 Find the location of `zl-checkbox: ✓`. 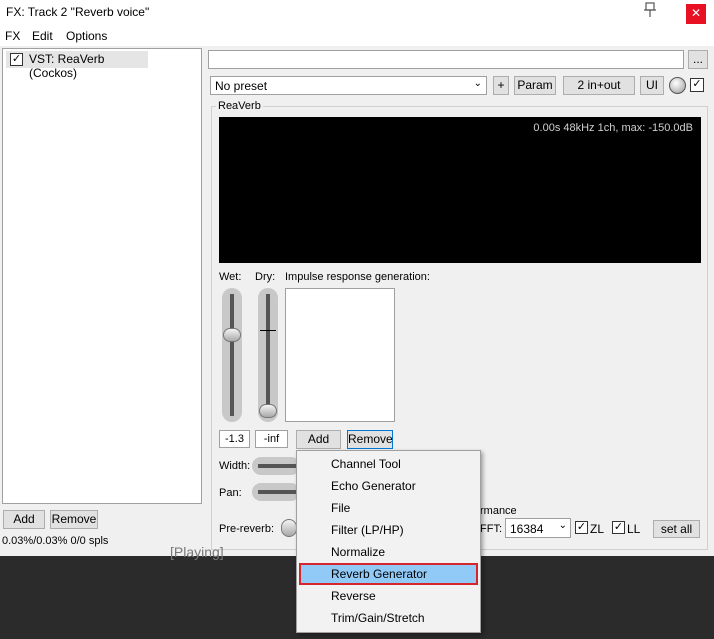

zl-checkbox: ✓ is located at coordinates (581, 527).